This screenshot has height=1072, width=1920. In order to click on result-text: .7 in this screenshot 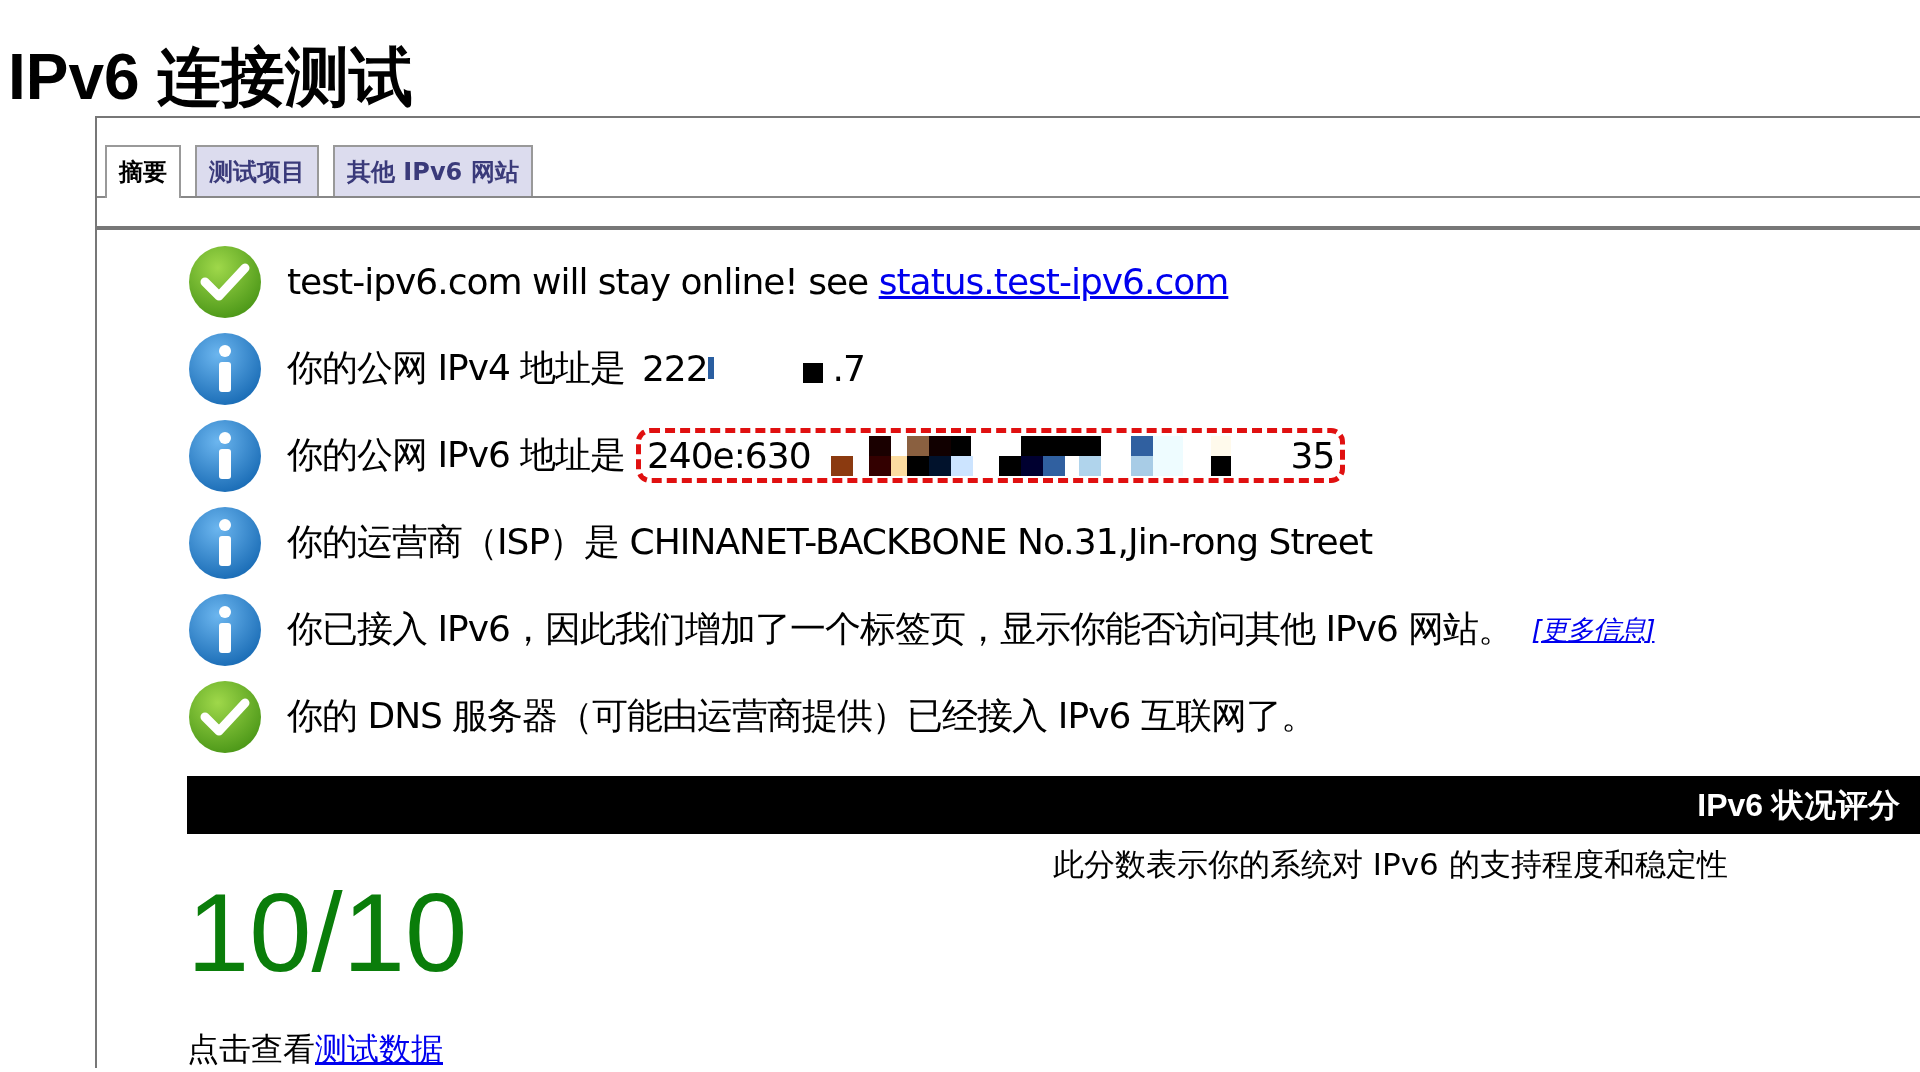, I will do `click(848, 369)`.